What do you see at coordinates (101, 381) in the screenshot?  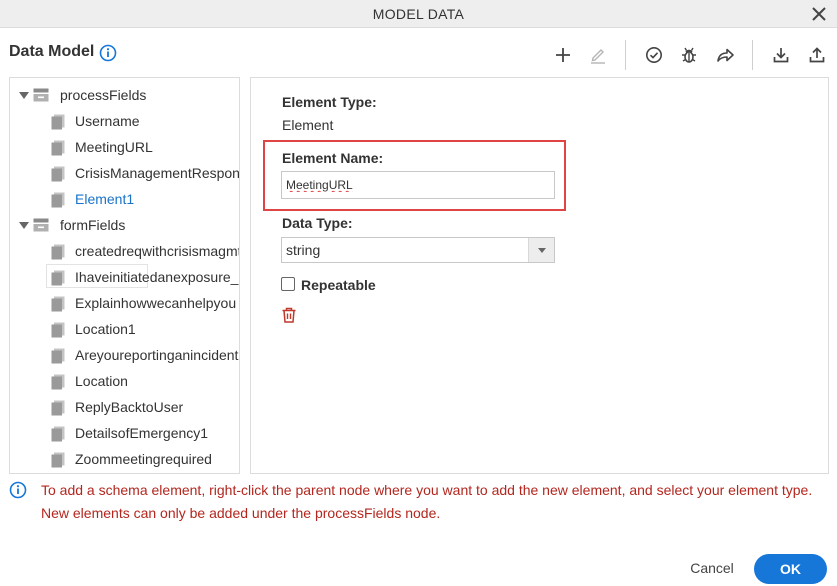 I see `tree-item-label: Location` at bounding box center [101, 381].